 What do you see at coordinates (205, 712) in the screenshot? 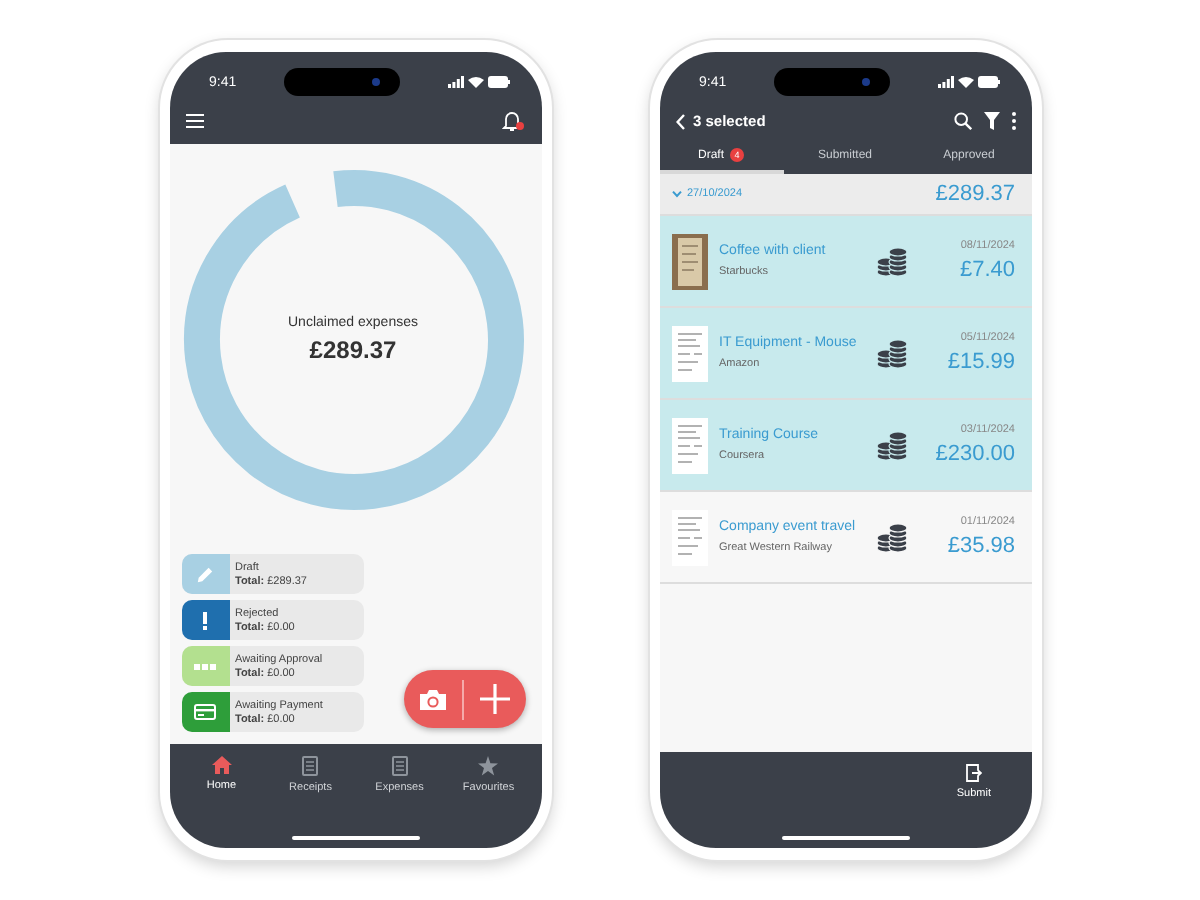
I see `card-icon` at bounding box center [205, 712].